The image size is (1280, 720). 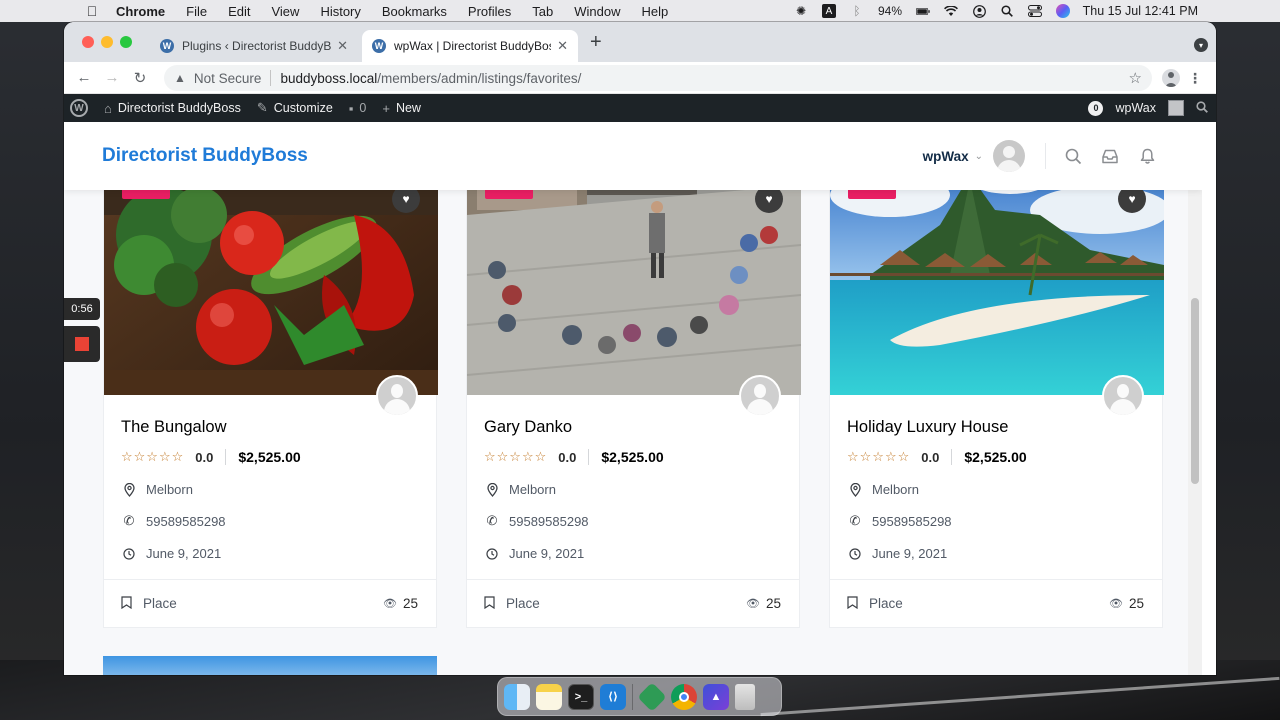 What do you see at coordinates (1073, 156) in the screenshot?
I see `search-icon` at bounding box center [1073, 156].